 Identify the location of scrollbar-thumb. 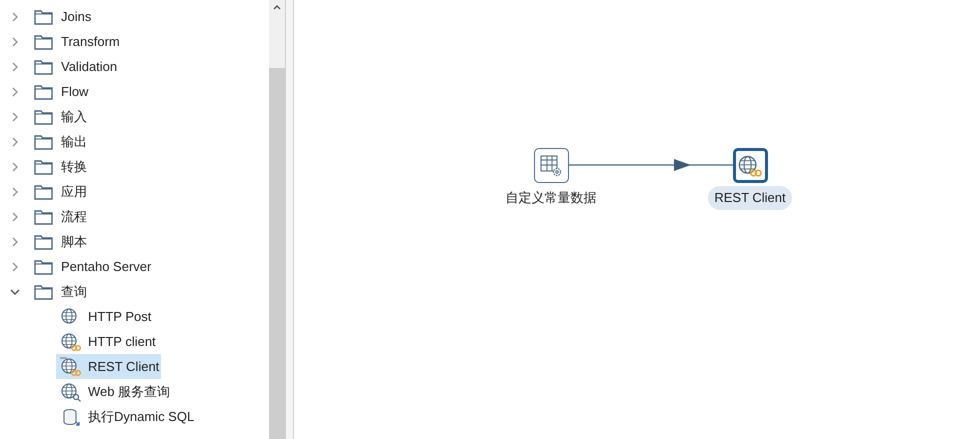
(277, 253).